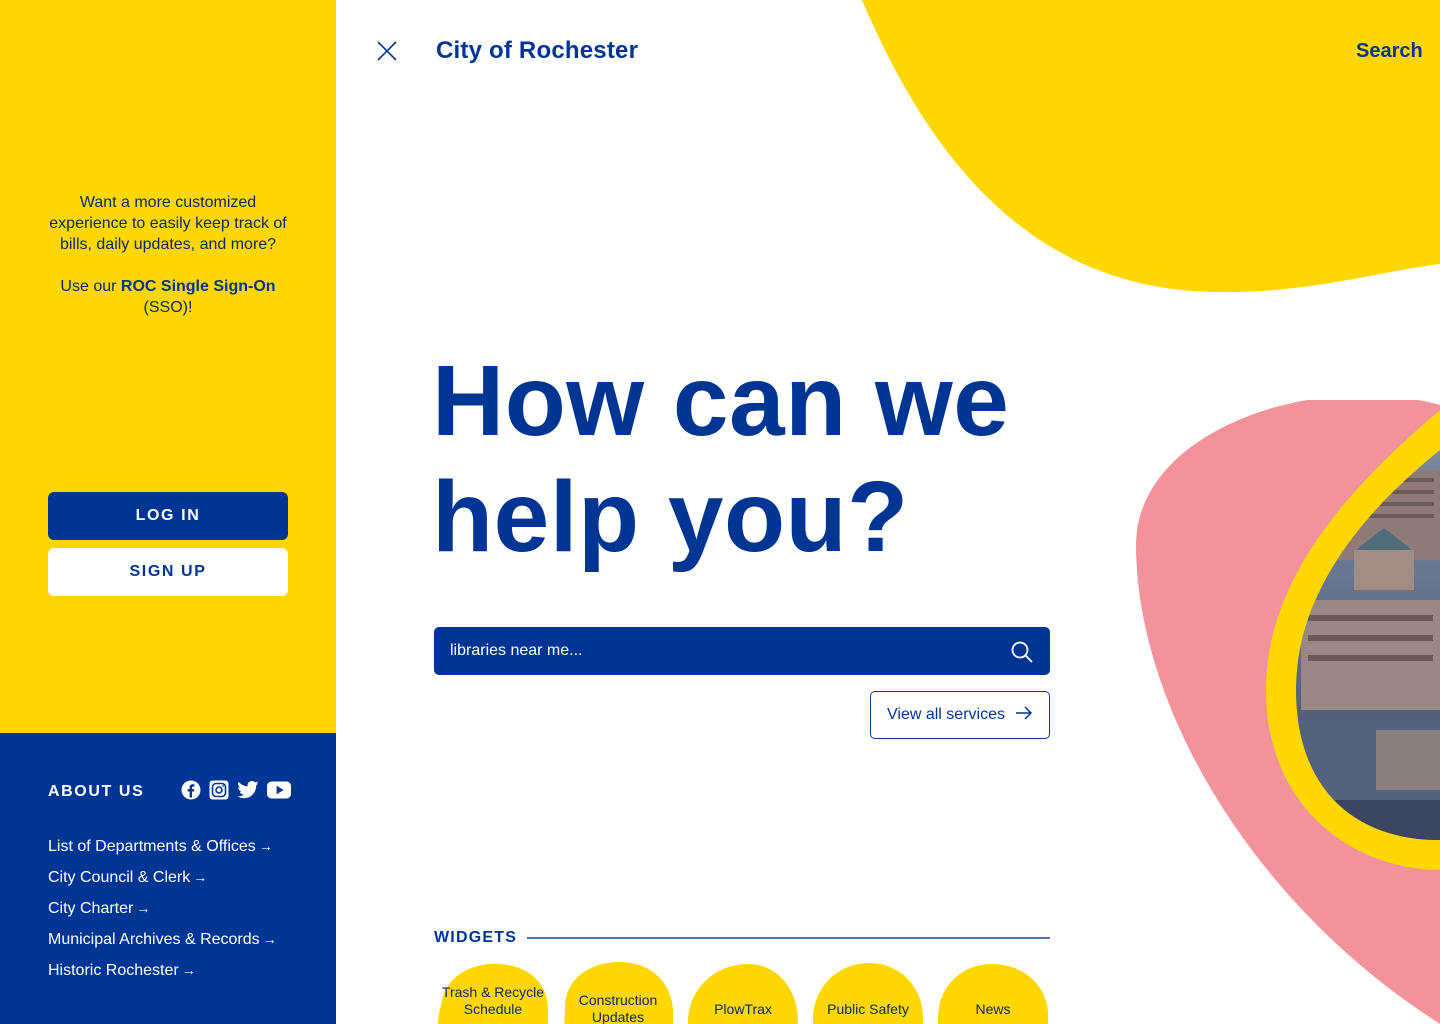 This screenshot has width=1440, height=1024. Describe the element at coordinates (96, 791) in the screenshot. I see `about-us-title: ABOUT US` at that location.